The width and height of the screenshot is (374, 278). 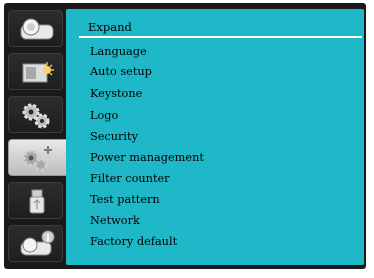 I want to click on sidebar-item-display, so click(x=35, y=28).